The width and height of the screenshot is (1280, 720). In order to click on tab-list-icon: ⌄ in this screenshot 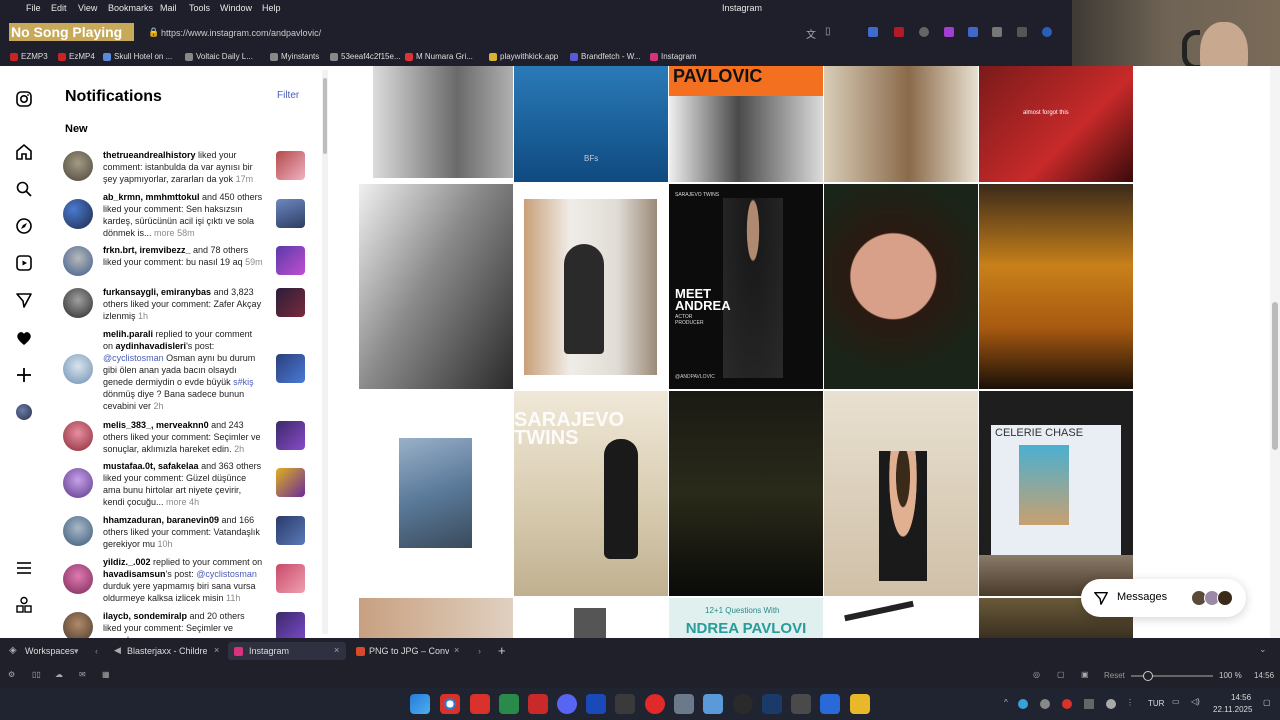, I will do `click(1263, 649)`.